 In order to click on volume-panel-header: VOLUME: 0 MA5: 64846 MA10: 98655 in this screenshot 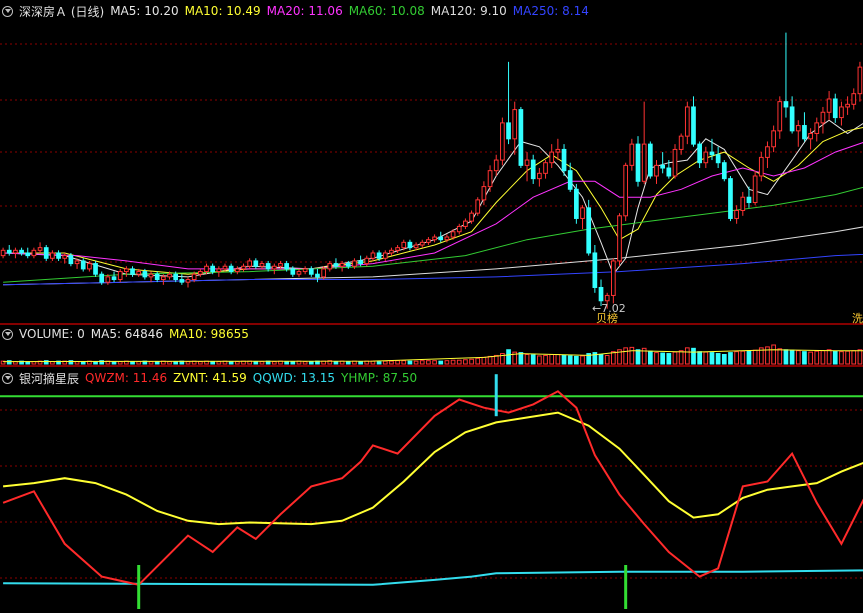, I will do `click(431, 334)`.